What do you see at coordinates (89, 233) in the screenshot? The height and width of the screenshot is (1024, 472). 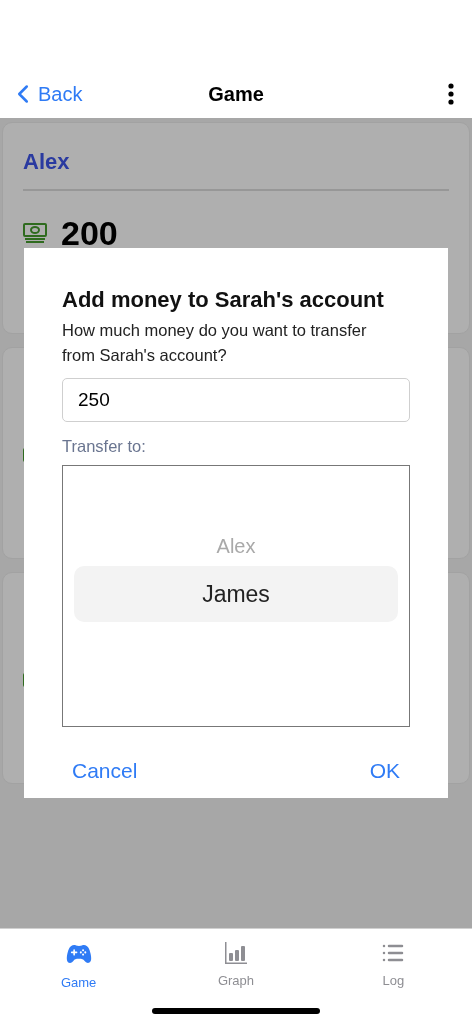 I see `balance-amount: 200` at bounding box center [89, 233].